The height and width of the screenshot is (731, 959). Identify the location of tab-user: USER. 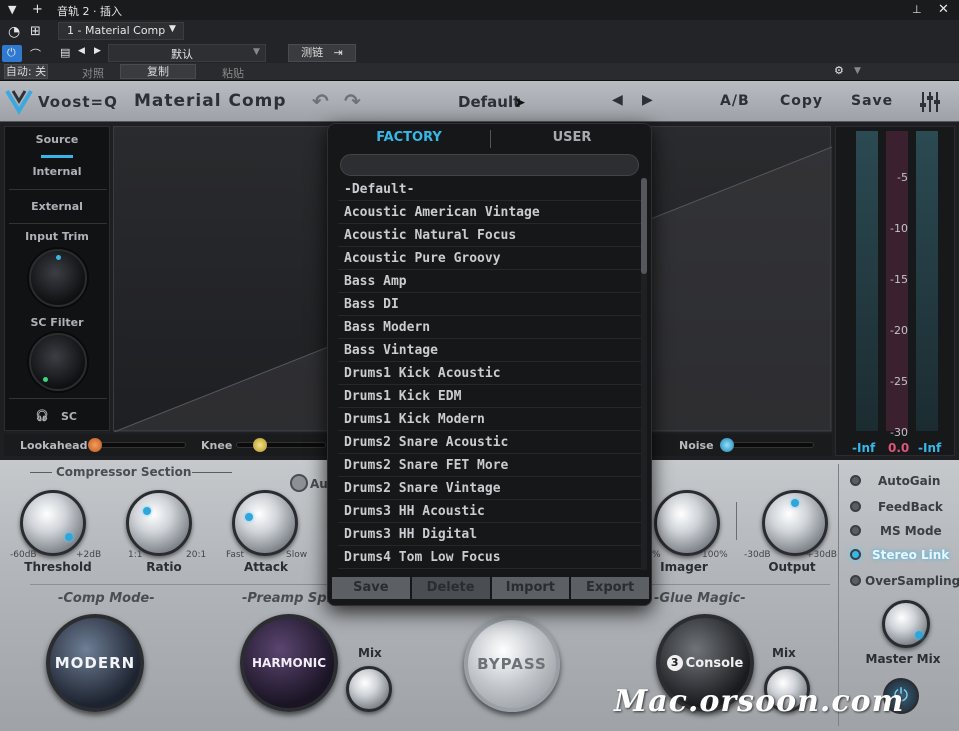
(572, 138).